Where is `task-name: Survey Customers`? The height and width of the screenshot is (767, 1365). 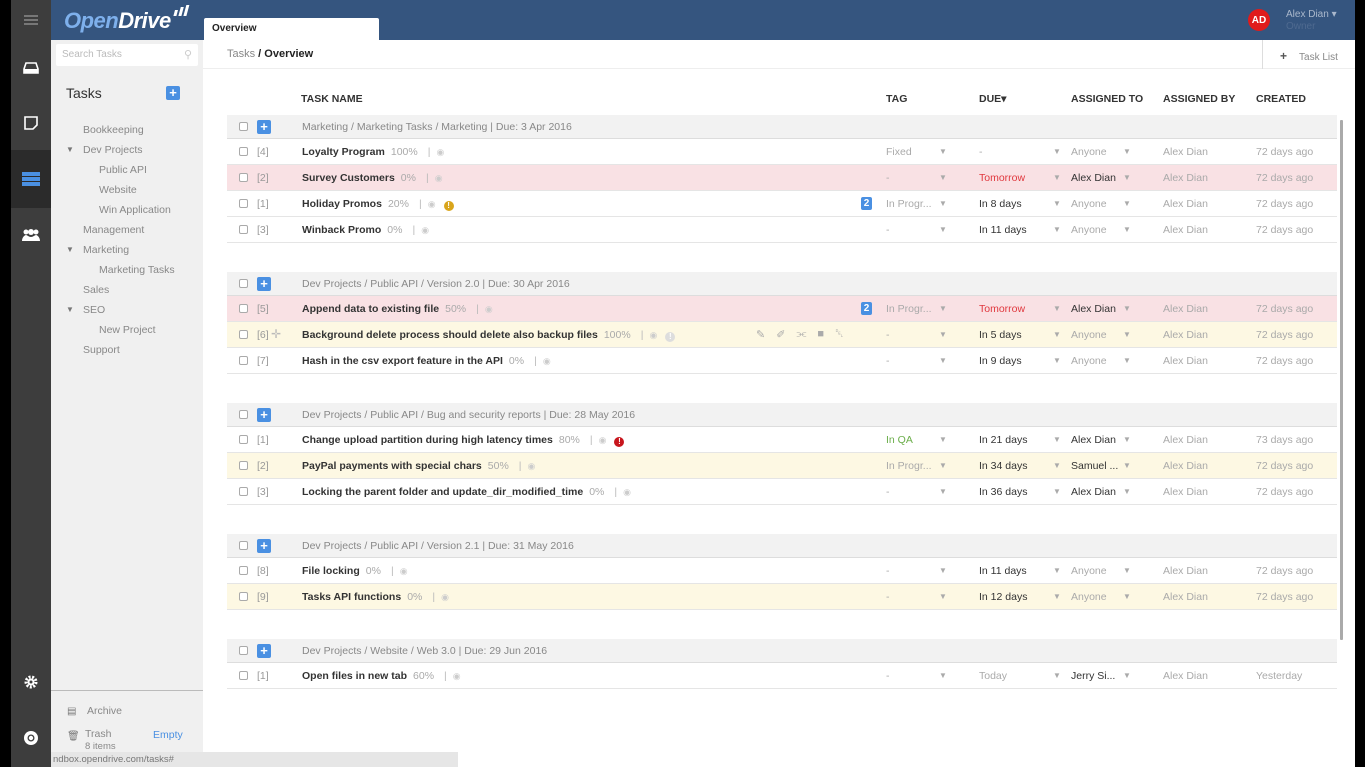
task-name: Survey Customers is located at coordinates (348, 178).